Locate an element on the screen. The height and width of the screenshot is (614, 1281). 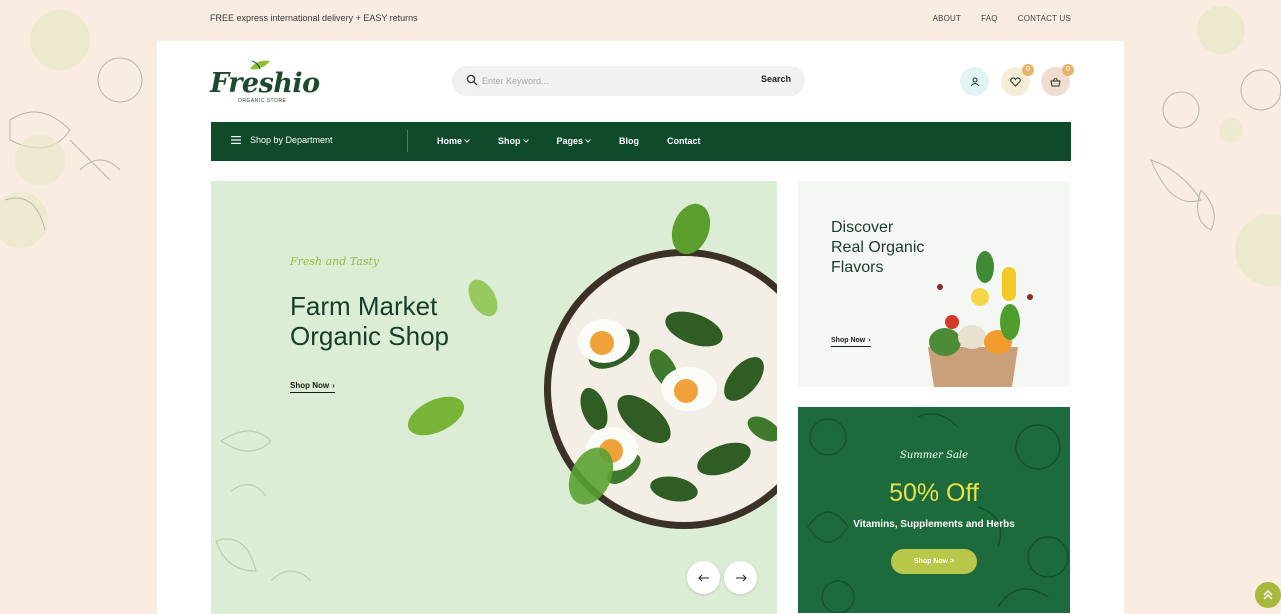
department-label: Shop by Department is located at coordinates (291, 140).